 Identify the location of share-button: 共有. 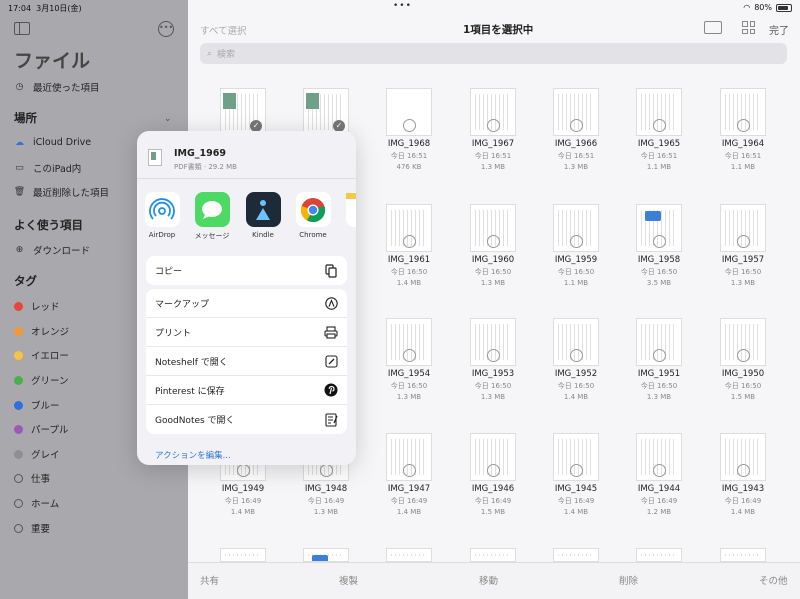
(209, 580).